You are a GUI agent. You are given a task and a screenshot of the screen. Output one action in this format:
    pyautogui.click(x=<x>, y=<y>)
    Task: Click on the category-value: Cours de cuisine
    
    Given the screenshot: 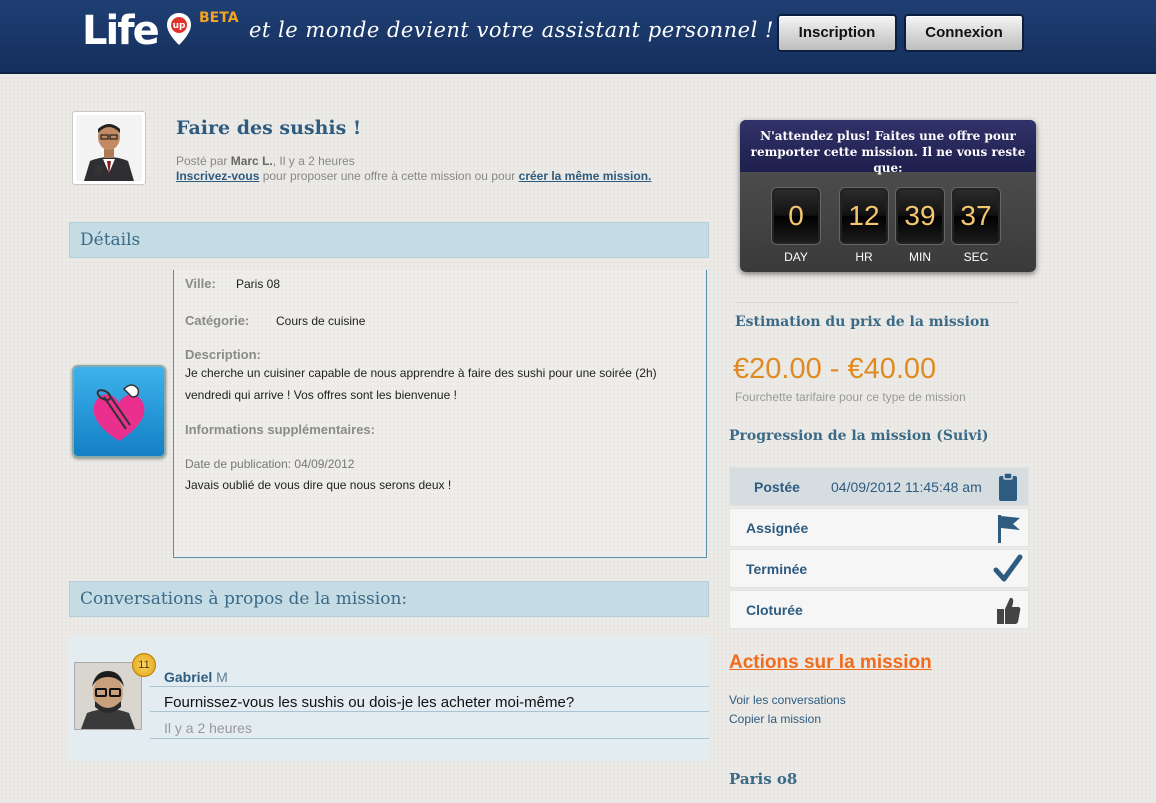 What is the action you would take?
    pyautogui.click(x=321, y=321)
    